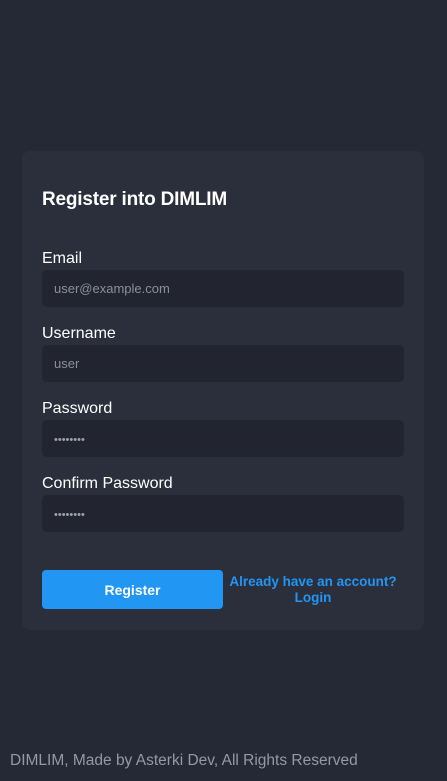  What do you see at coordinates (313, 597) in the screenshot?
I see `login-link-label: Login` at bounding box center [313, 597].